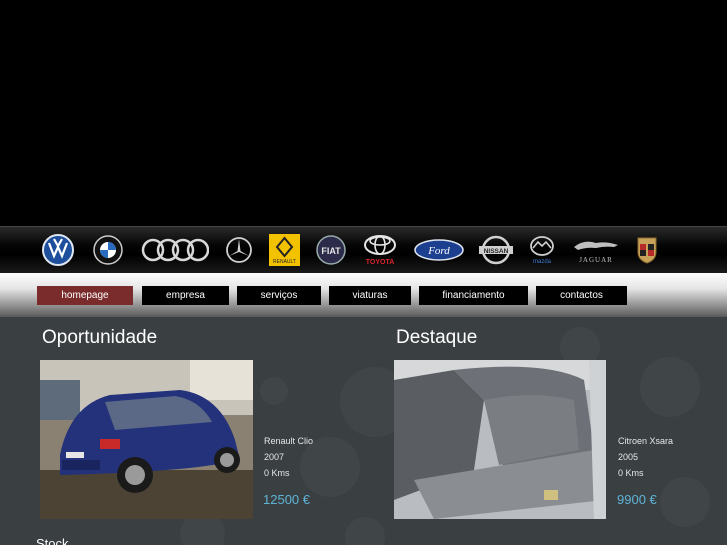  I want to click on svg-text: mazda, so click(542, 262).